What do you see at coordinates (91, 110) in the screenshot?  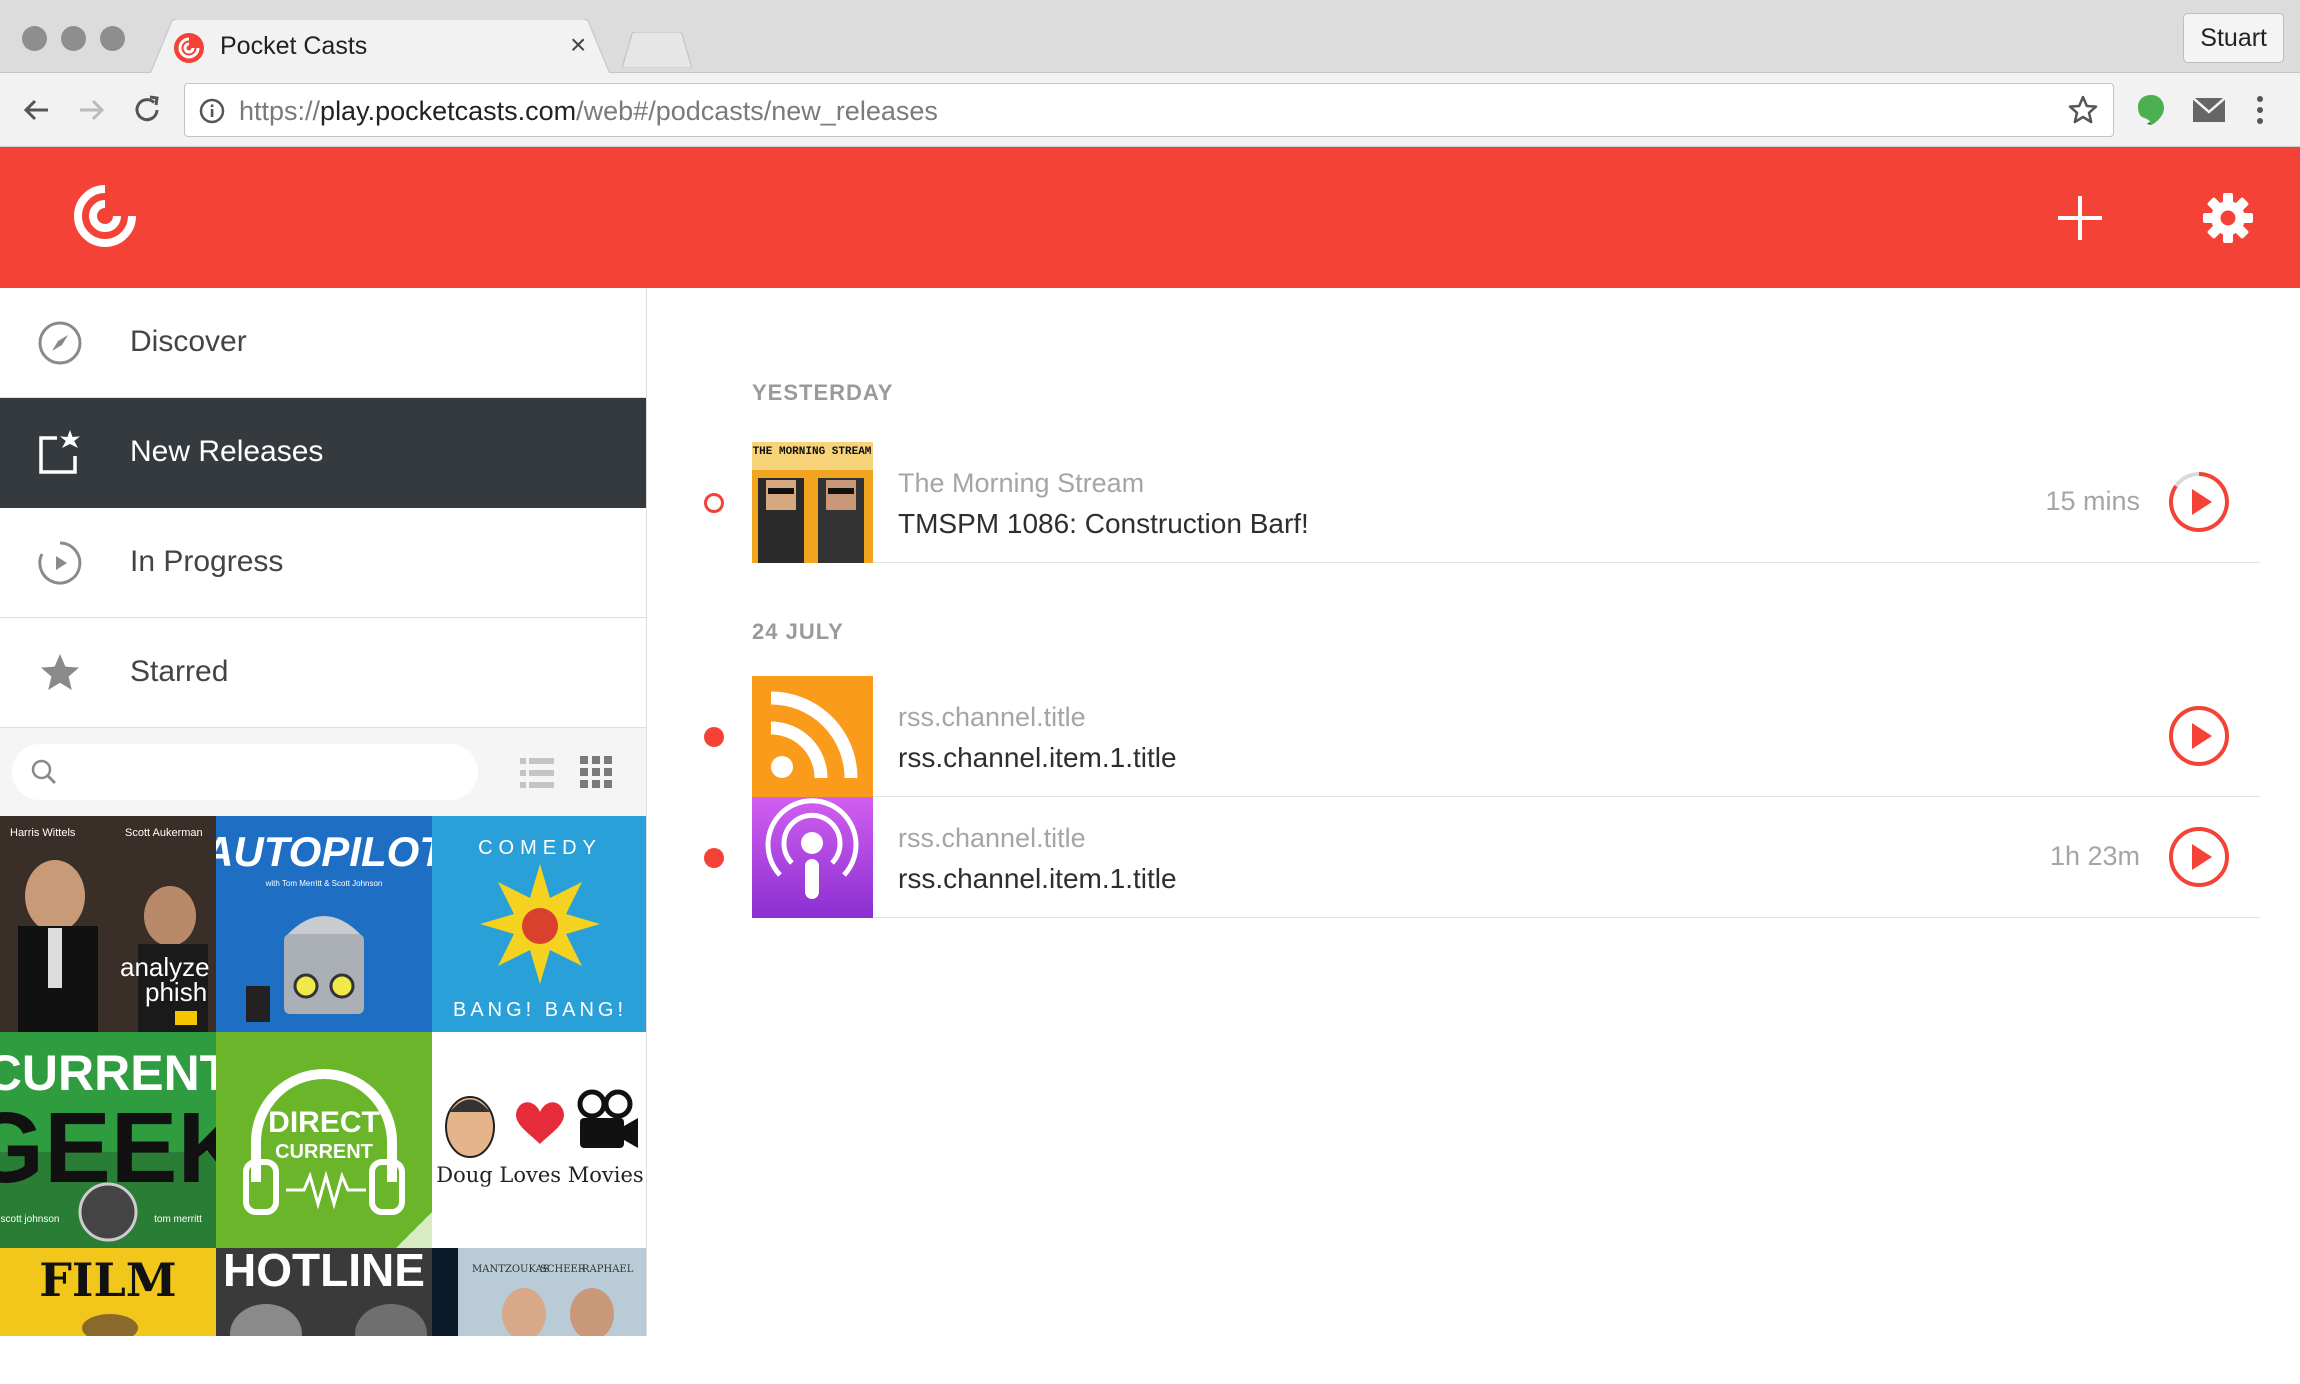 I see `forward-arrow-icon` at bounding box center [91, 110].